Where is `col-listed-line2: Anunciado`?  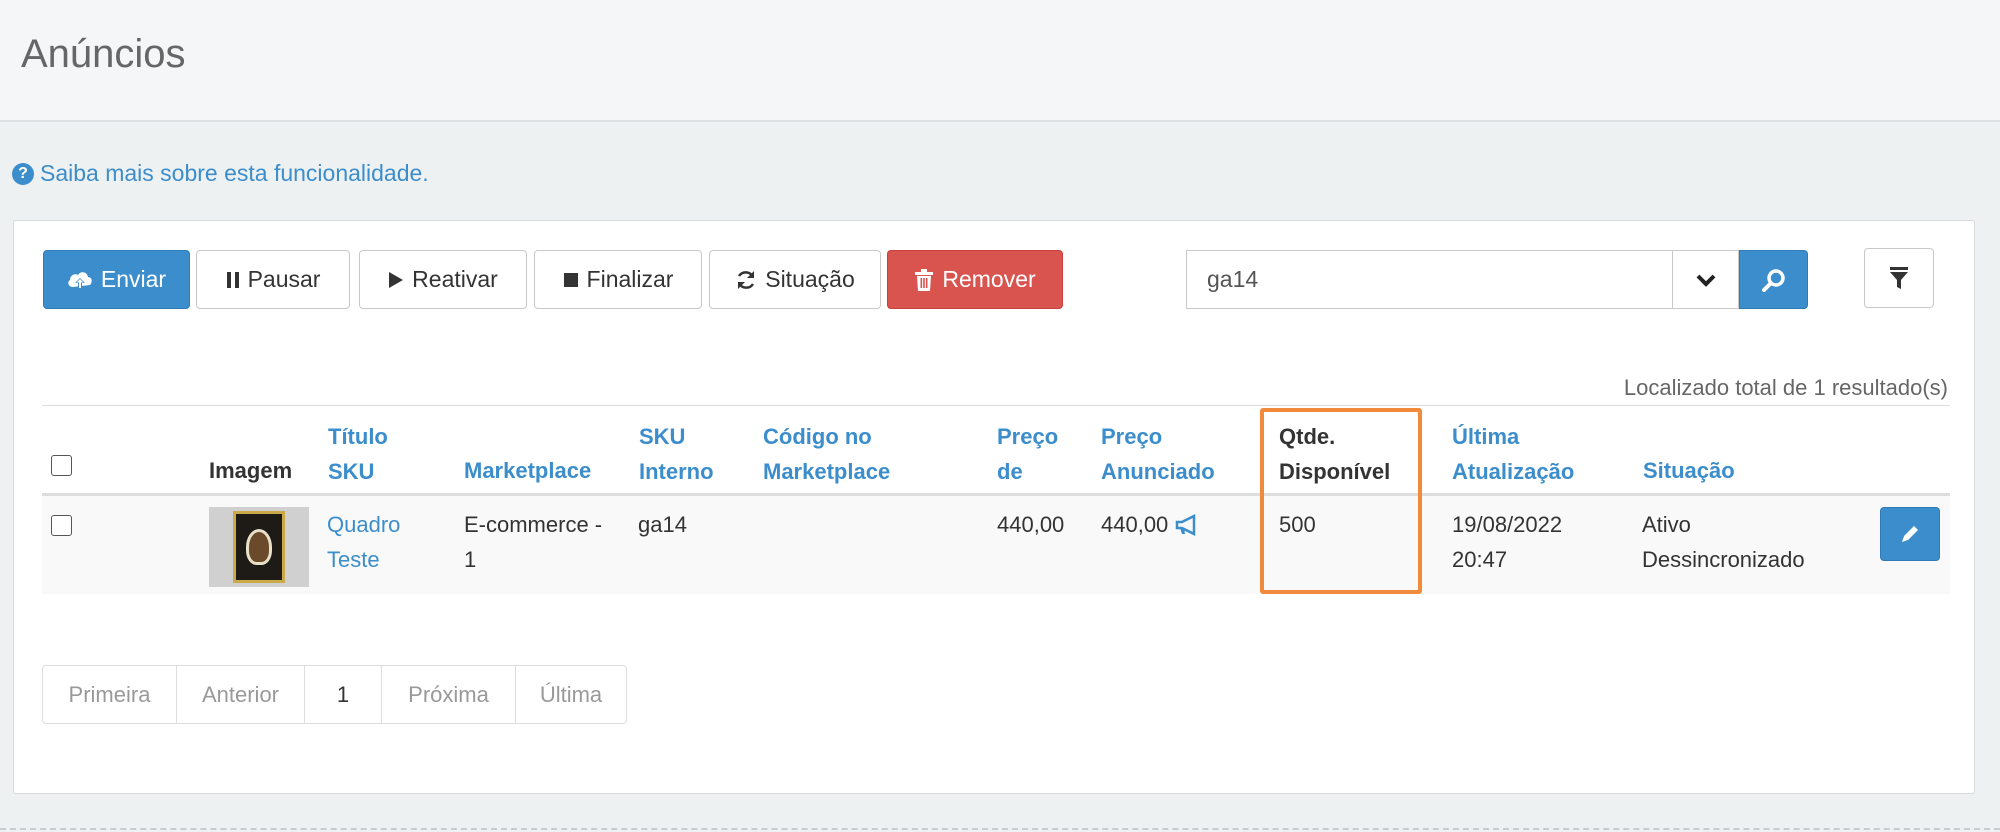
col-listed-line2: Anunciado is located at coordinates (1158, 471).